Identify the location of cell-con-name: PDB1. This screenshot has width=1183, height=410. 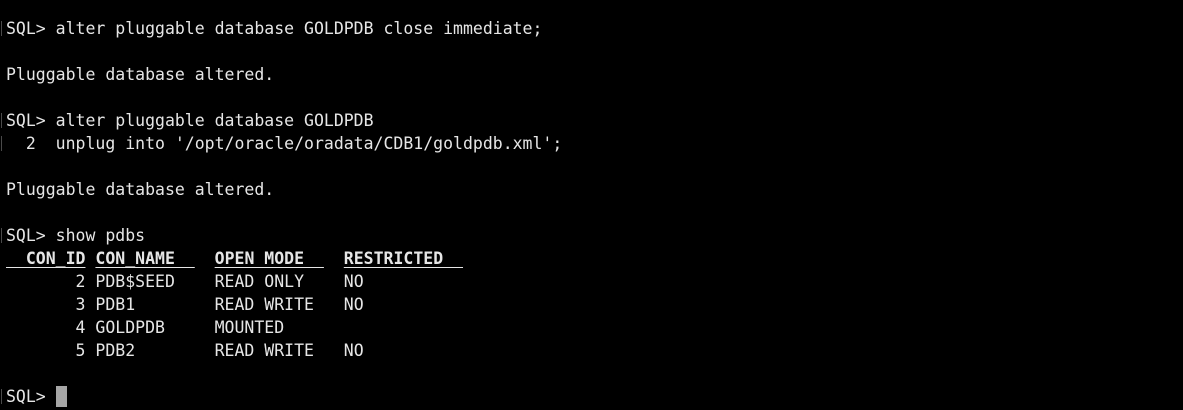
(155, 304).